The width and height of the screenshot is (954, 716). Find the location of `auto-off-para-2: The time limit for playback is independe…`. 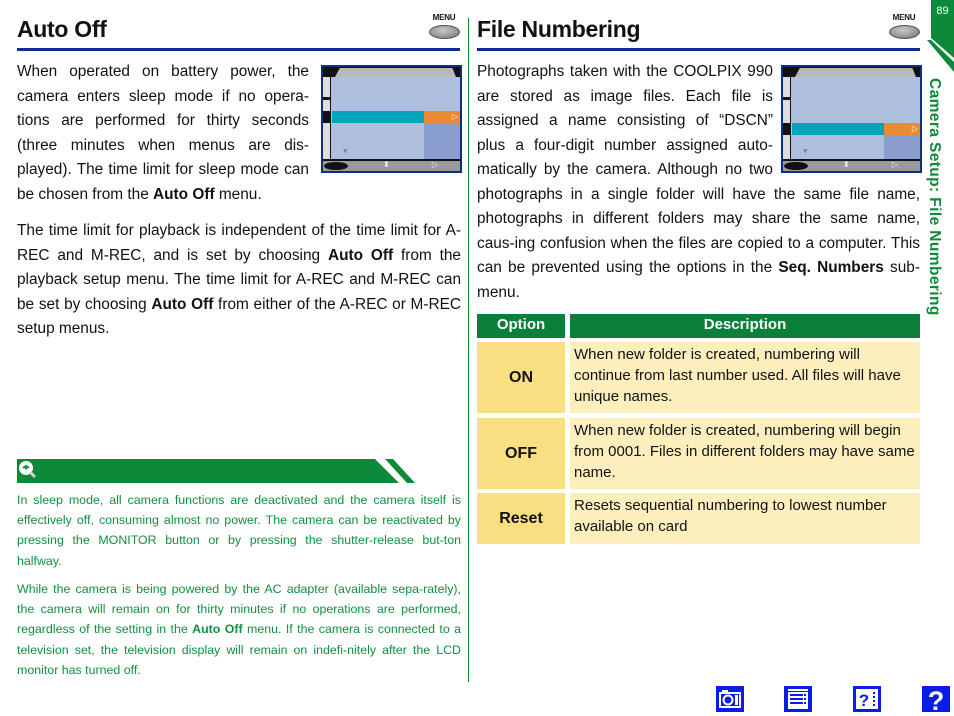

auto-off-para-2: The time limit for playback is independe… is located at coordinates (239, 279).